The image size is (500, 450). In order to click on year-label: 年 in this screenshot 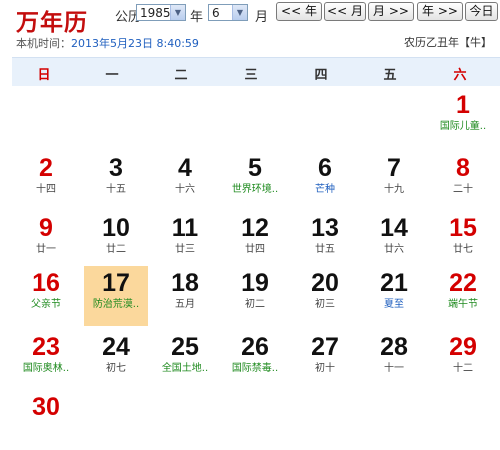, I will do `click(197, 17)`.